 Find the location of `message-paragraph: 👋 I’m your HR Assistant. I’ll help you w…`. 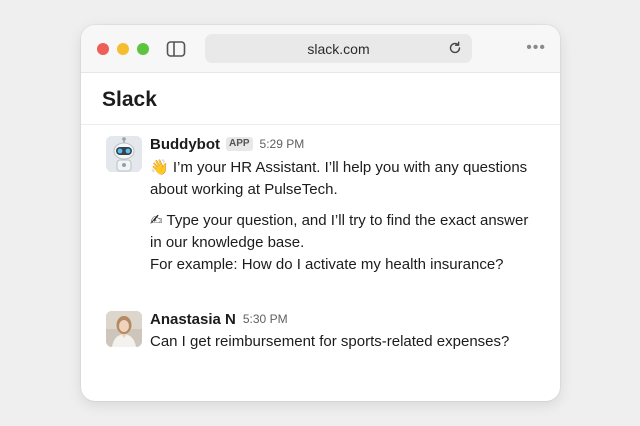

message-paragraph: 👋 I’m your HR Assistant. I’ll help you w… is located at coordinates (340, 178).